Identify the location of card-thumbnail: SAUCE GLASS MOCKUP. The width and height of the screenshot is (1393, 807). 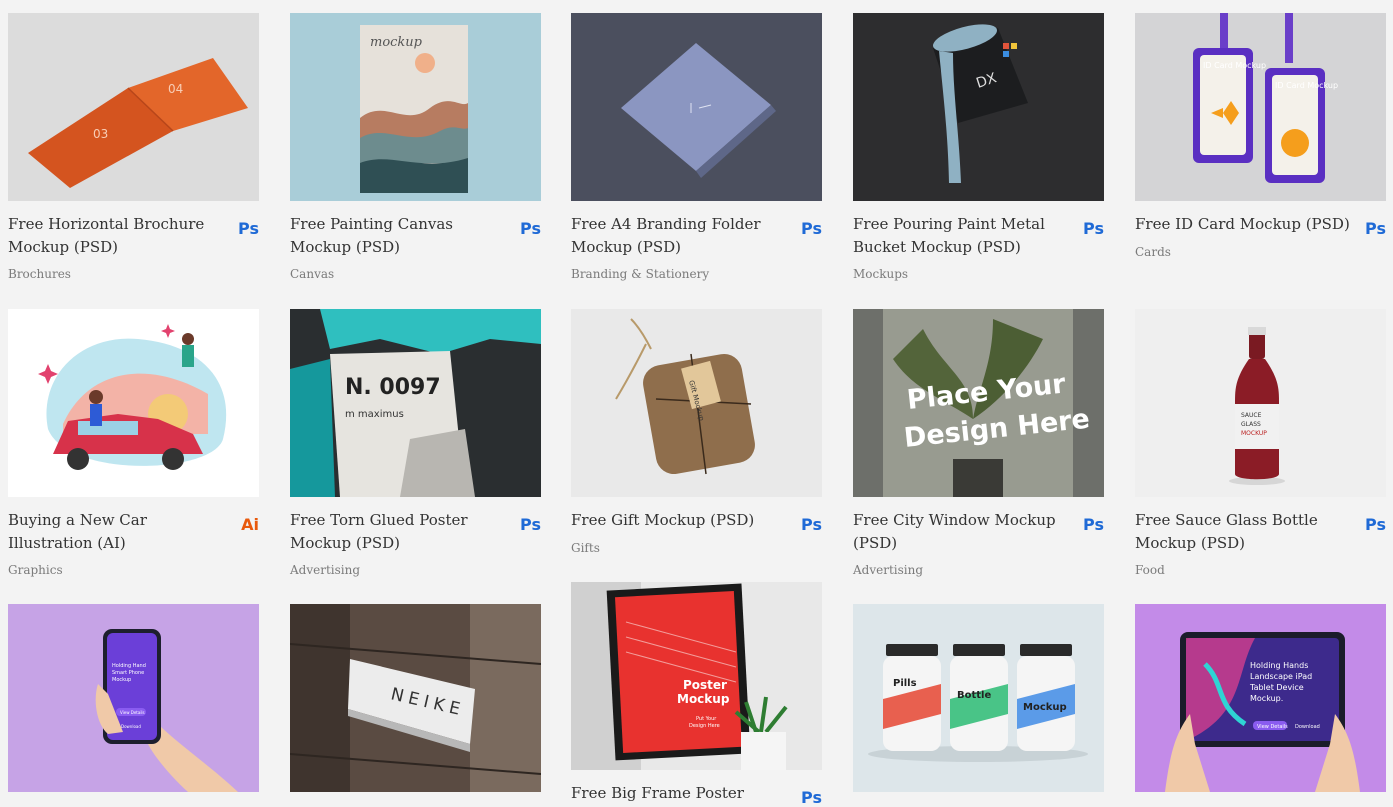
(1260, 403).